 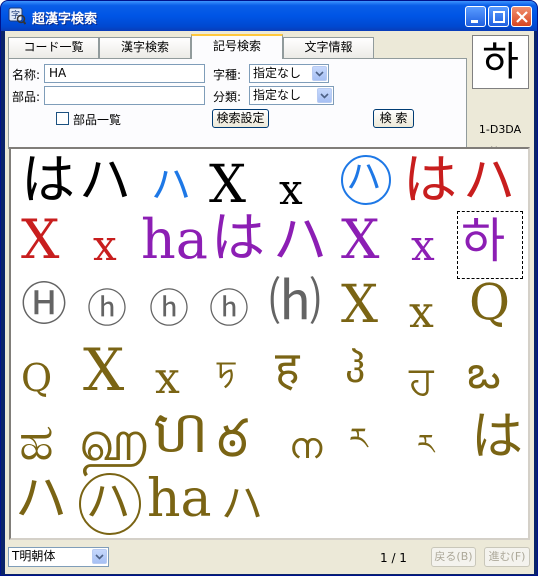 What do you see at coordinates (393, 558) in the screenshot?
I see `page-count: 1 / 1` at bounding box center [393, 558].